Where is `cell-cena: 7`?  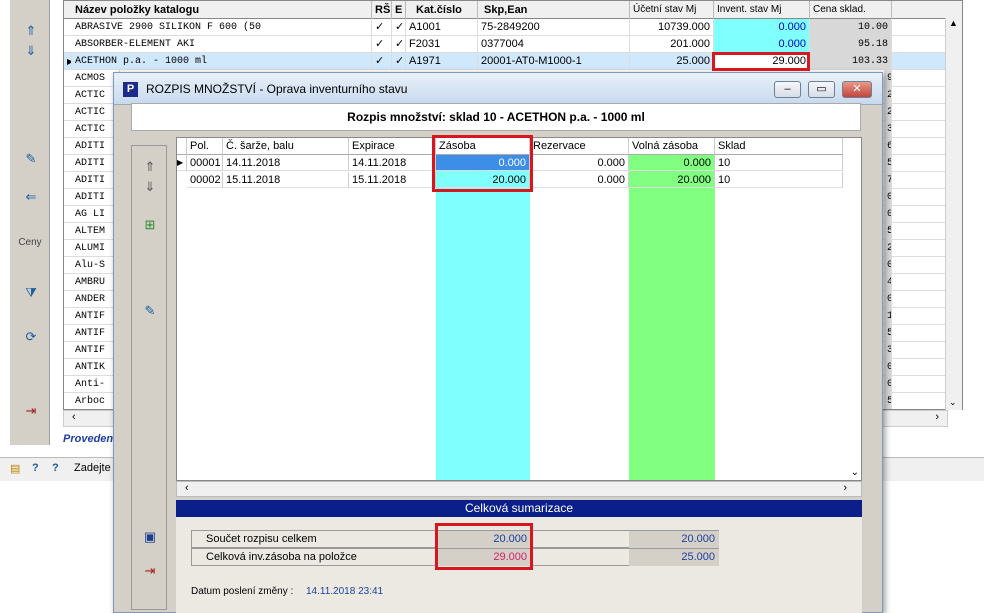
cell-cena: 7 is located at coordinates (888, 180).